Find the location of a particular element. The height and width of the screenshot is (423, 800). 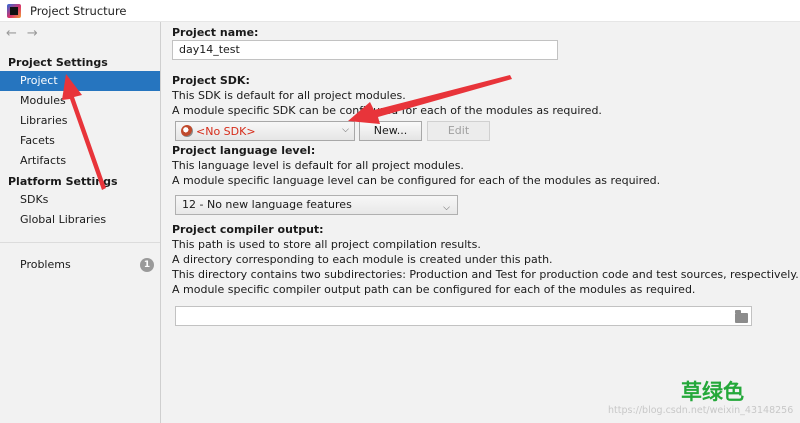

sdk-selected-value: <No SDK> is located at coordinates (226, 131).